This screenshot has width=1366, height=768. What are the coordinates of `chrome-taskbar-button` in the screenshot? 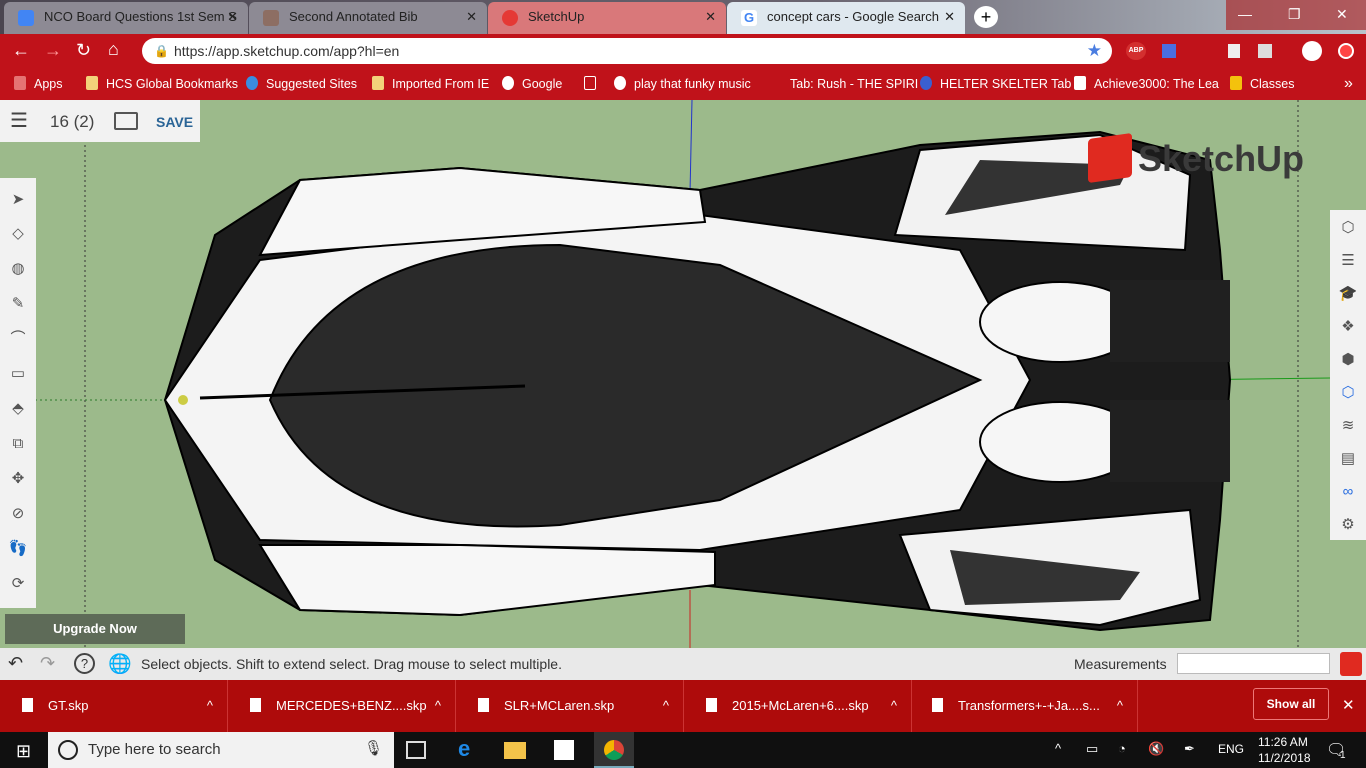 It's located at (614, 750).